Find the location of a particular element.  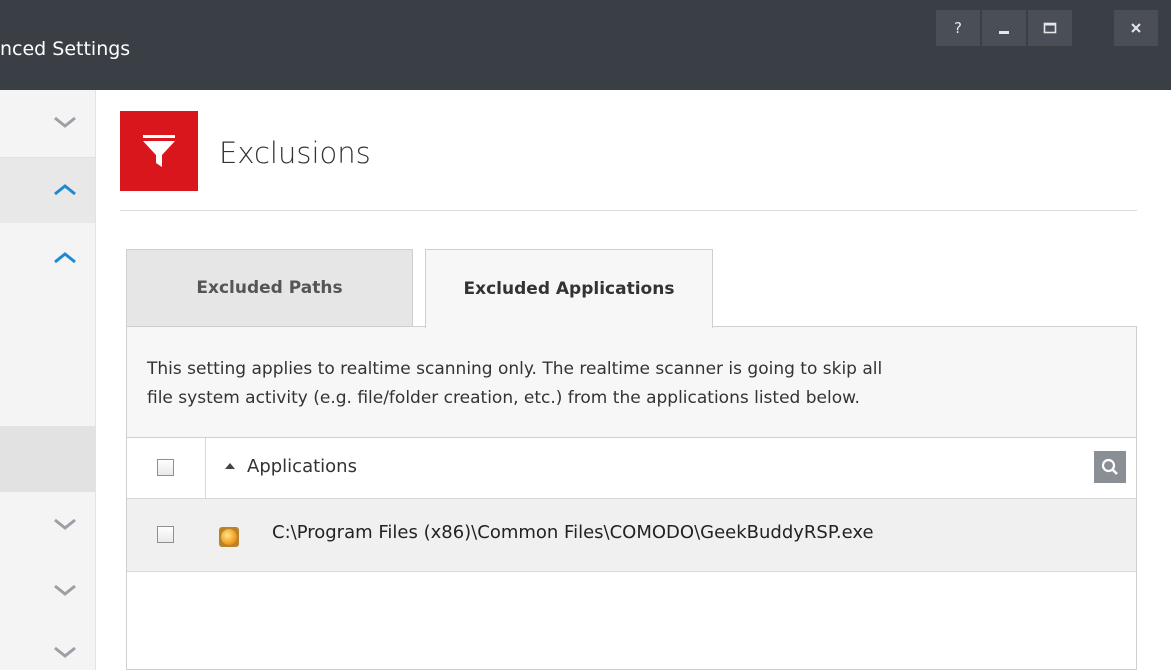

column-divider is located at coordinates (205, 468).